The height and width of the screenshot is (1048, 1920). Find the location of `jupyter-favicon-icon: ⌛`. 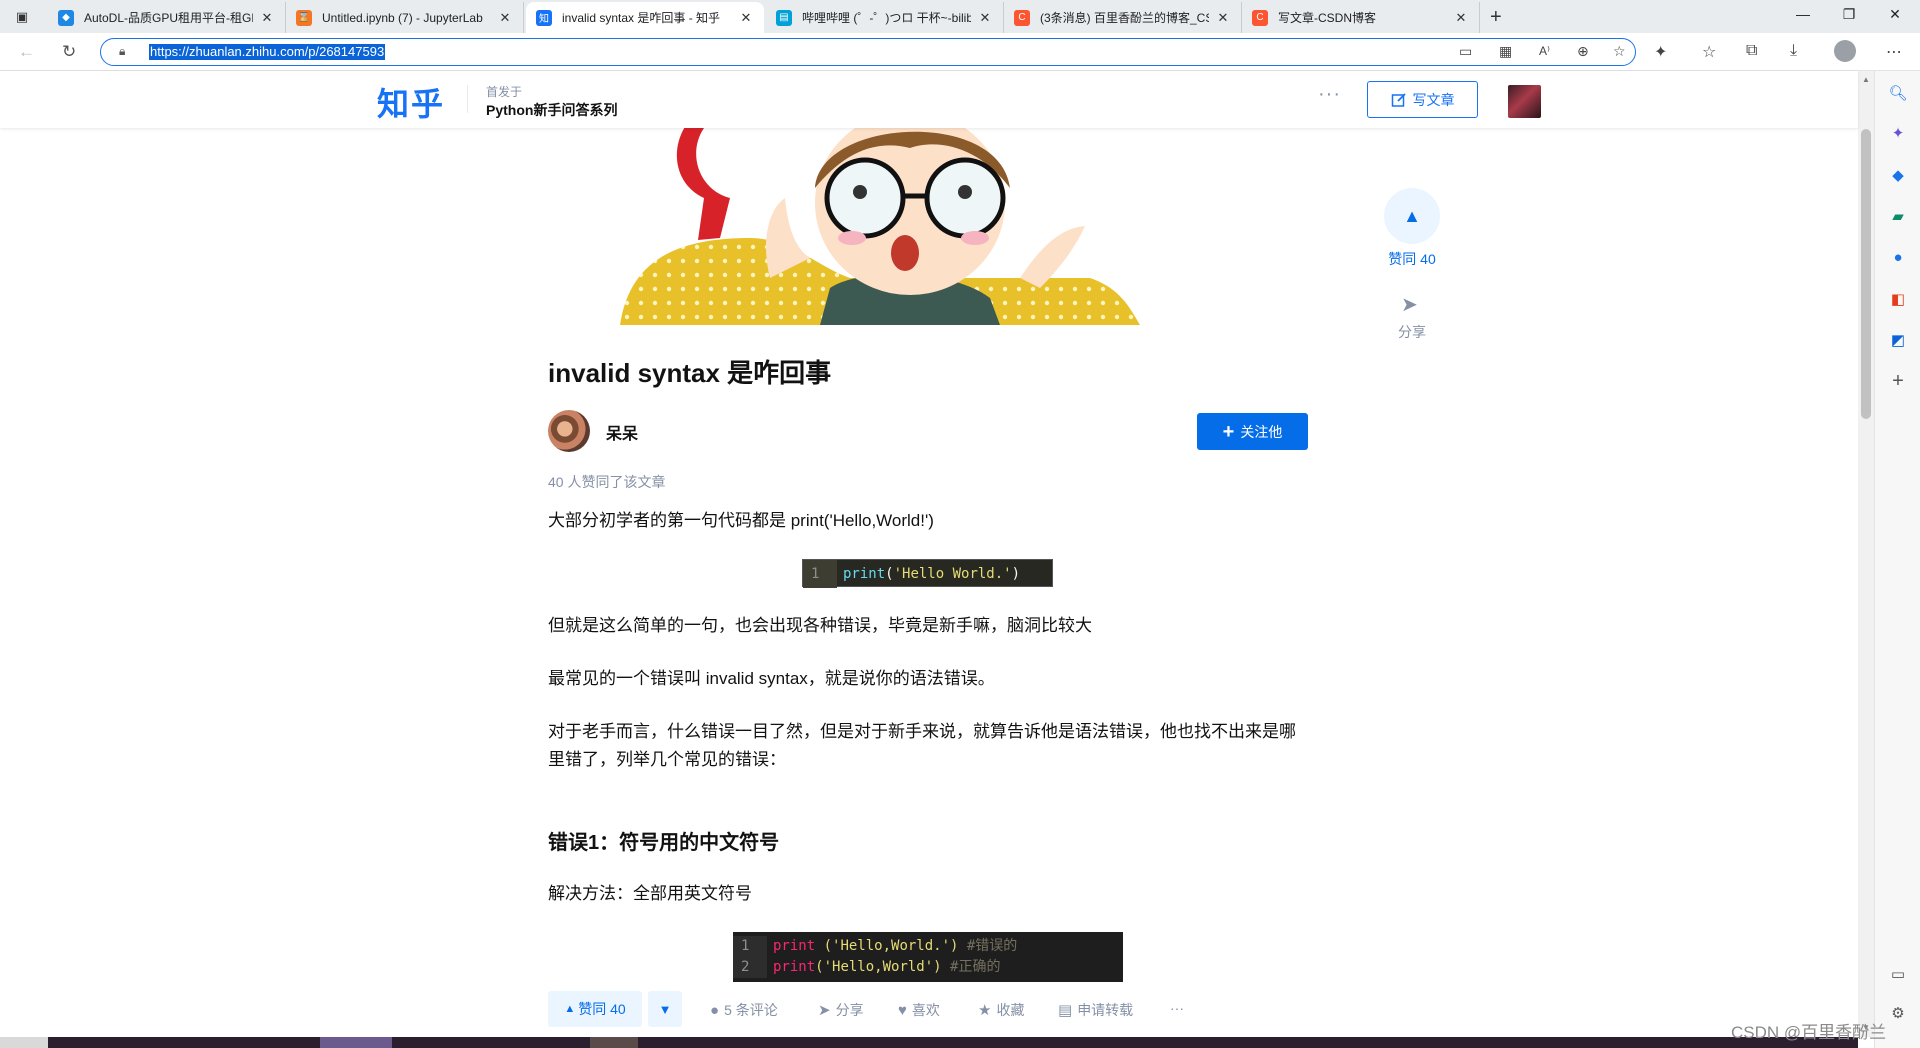

jupyter-favicon-icon: ⌛ is located at coordinates (304, 17).